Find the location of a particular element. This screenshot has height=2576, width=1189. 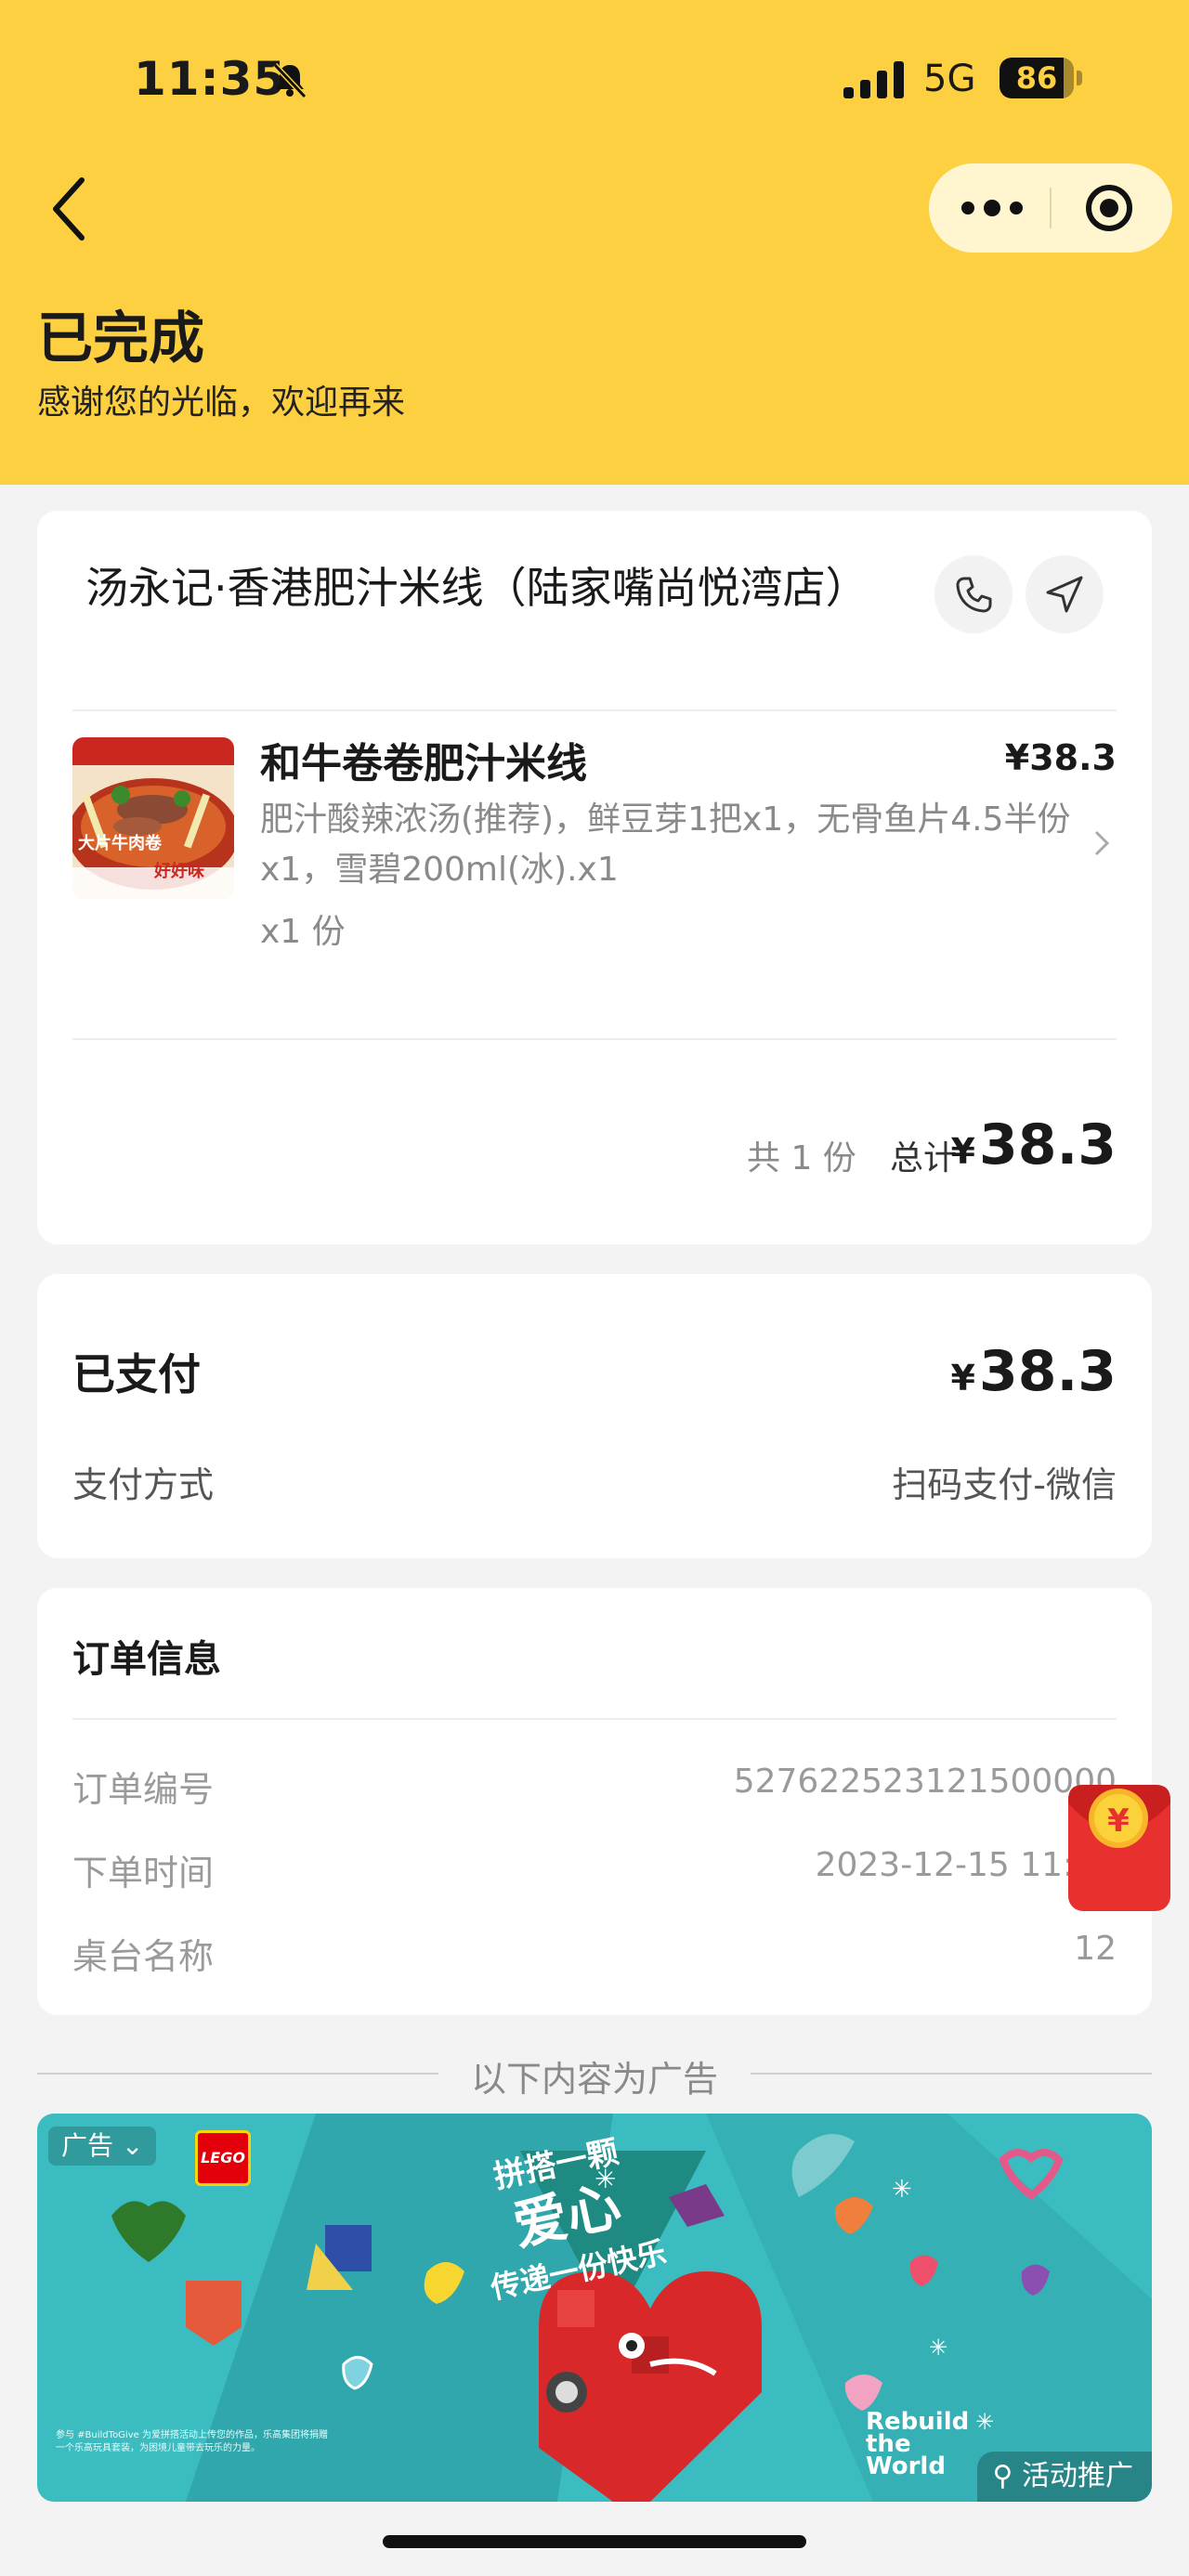

food-item-name: 和牛卷卷肥汁米线 is located at coordinates (423, 763).